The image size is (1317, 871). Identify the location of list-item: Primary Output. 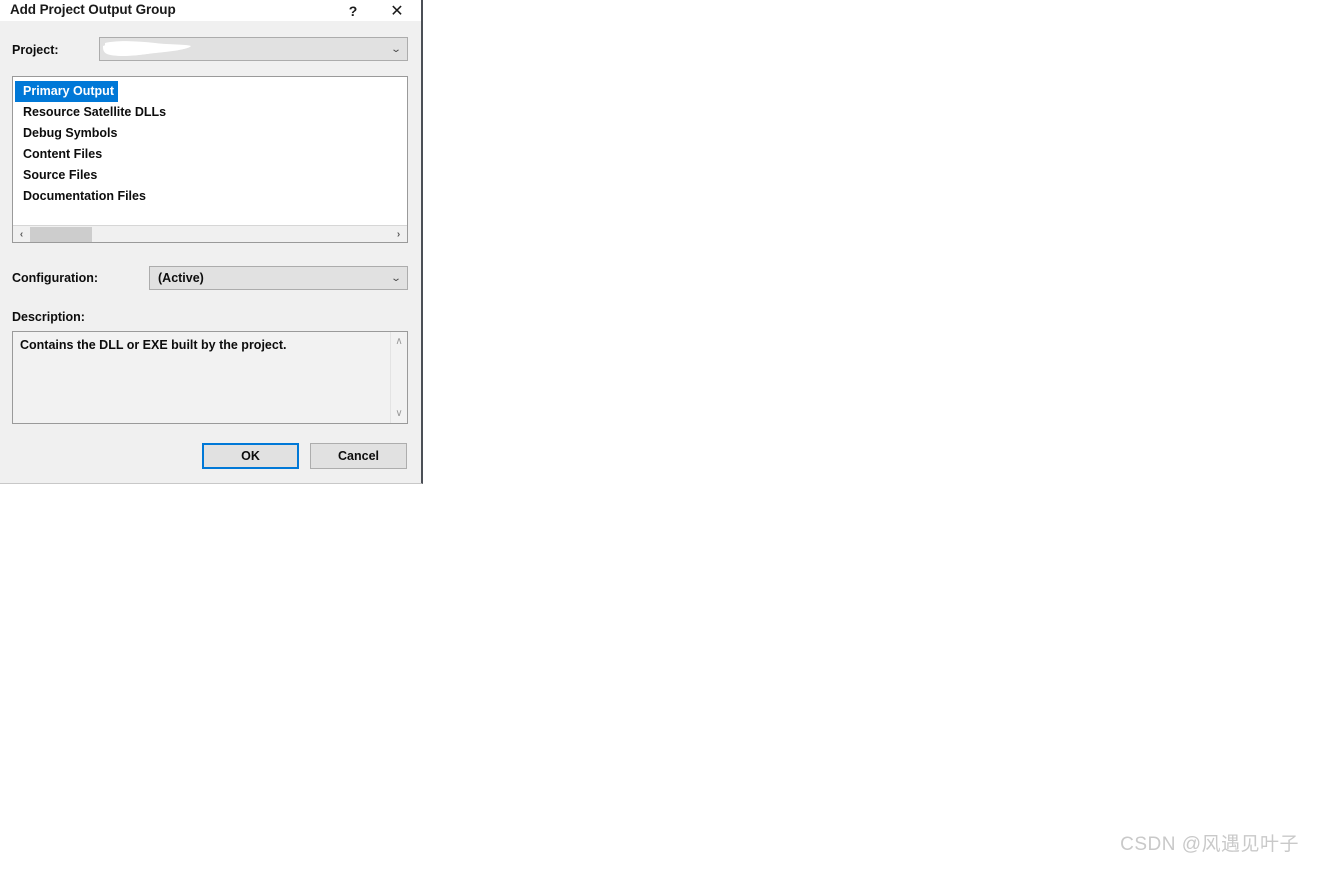
(210, 91).